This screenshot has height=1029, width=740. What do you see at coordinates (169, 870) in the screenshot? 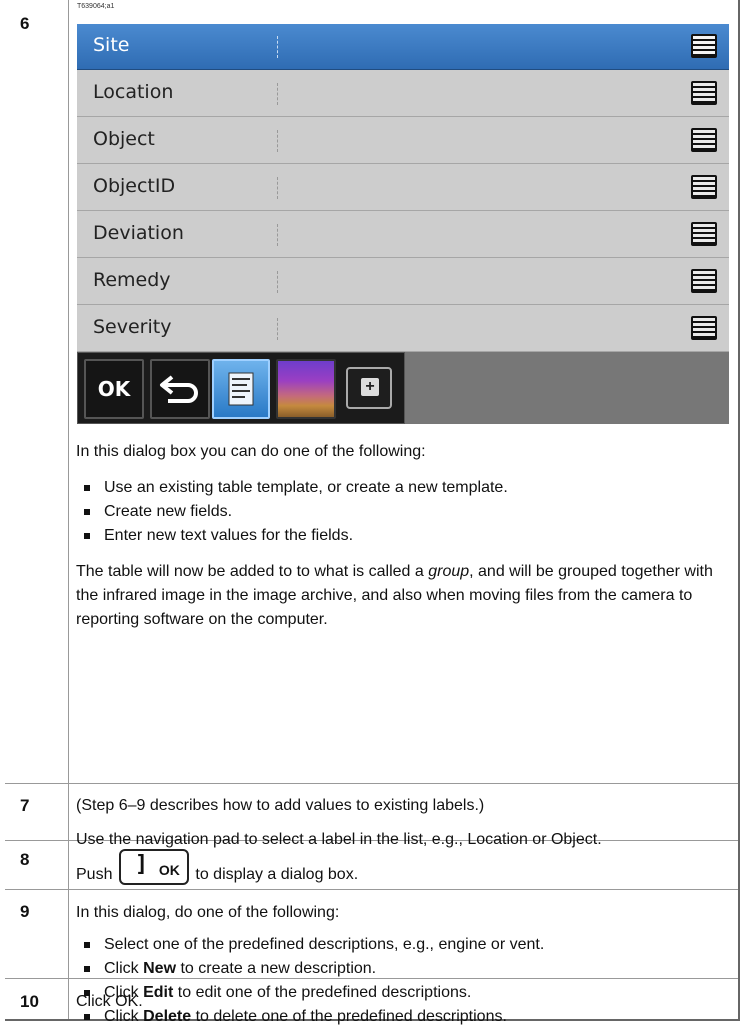
I see `key-label: OK` at bounding box center [169, 870].